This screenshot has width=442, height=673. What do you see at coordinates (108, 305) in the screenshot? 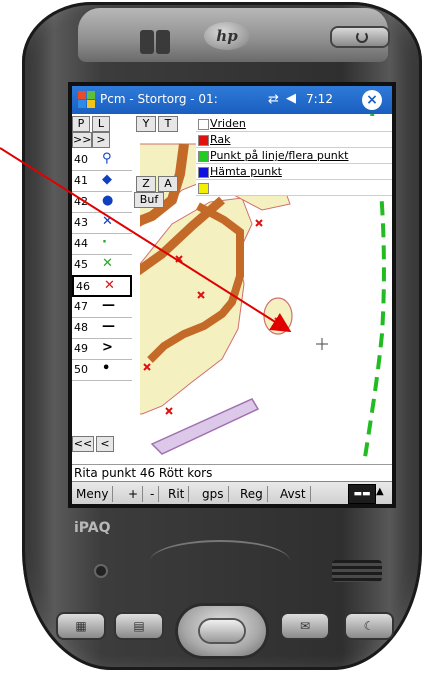
I see `line-icon: —` at bounding box center [108, 305].